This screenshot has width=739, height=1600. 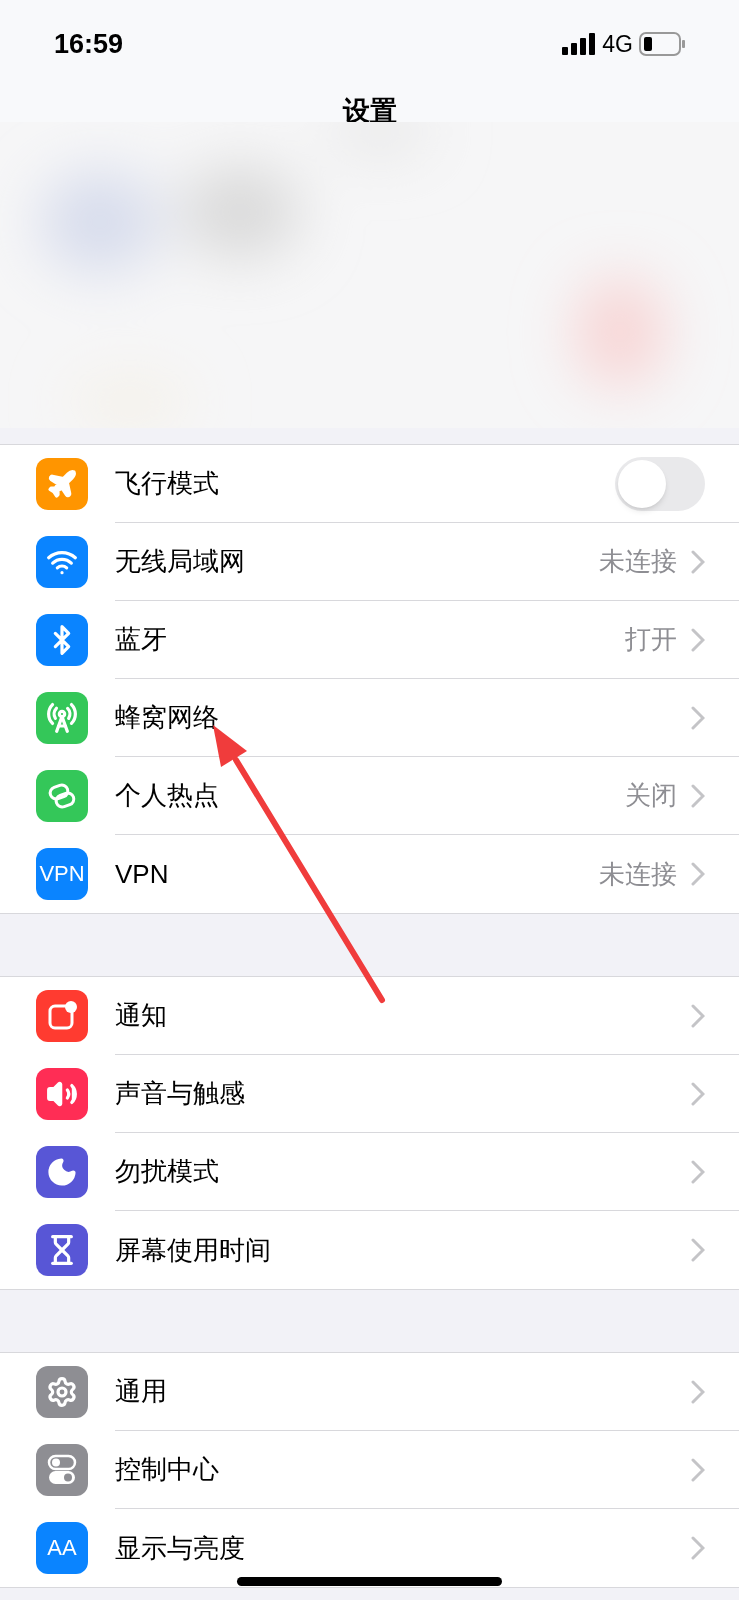 What do you see at coordinates (660, 483) in the screenshot?
I see `toggle-switch` at bounding box center [660, 483].